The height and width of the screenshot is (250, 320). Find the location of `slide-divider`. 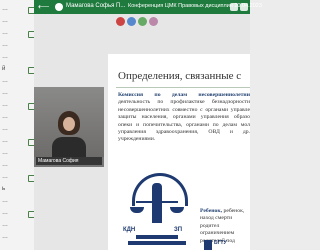

slide-divider is located at coordinates (183, 87).